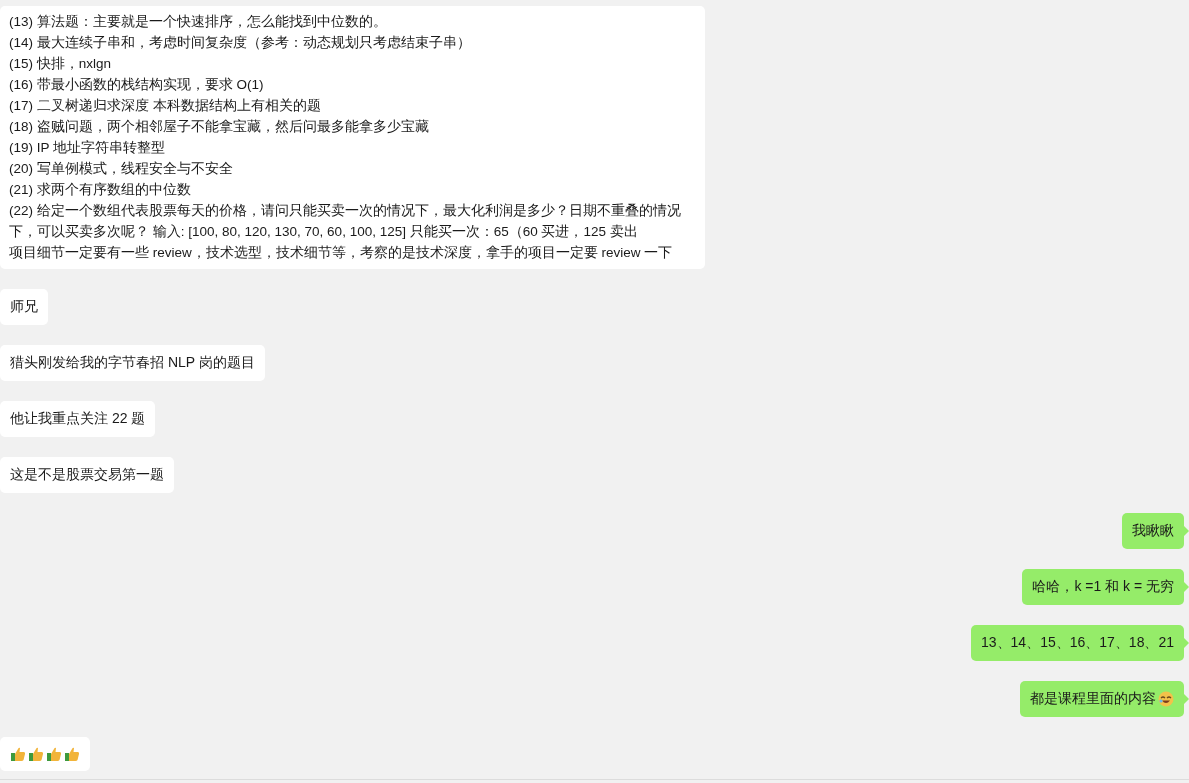 This screenshot has height=783, width=1189. What do you see at coordinates (121, 169) in the screenshot?
I see `message-line: (20) 写单例模式，线程安全与不安全` at bounding box center [121, 169].